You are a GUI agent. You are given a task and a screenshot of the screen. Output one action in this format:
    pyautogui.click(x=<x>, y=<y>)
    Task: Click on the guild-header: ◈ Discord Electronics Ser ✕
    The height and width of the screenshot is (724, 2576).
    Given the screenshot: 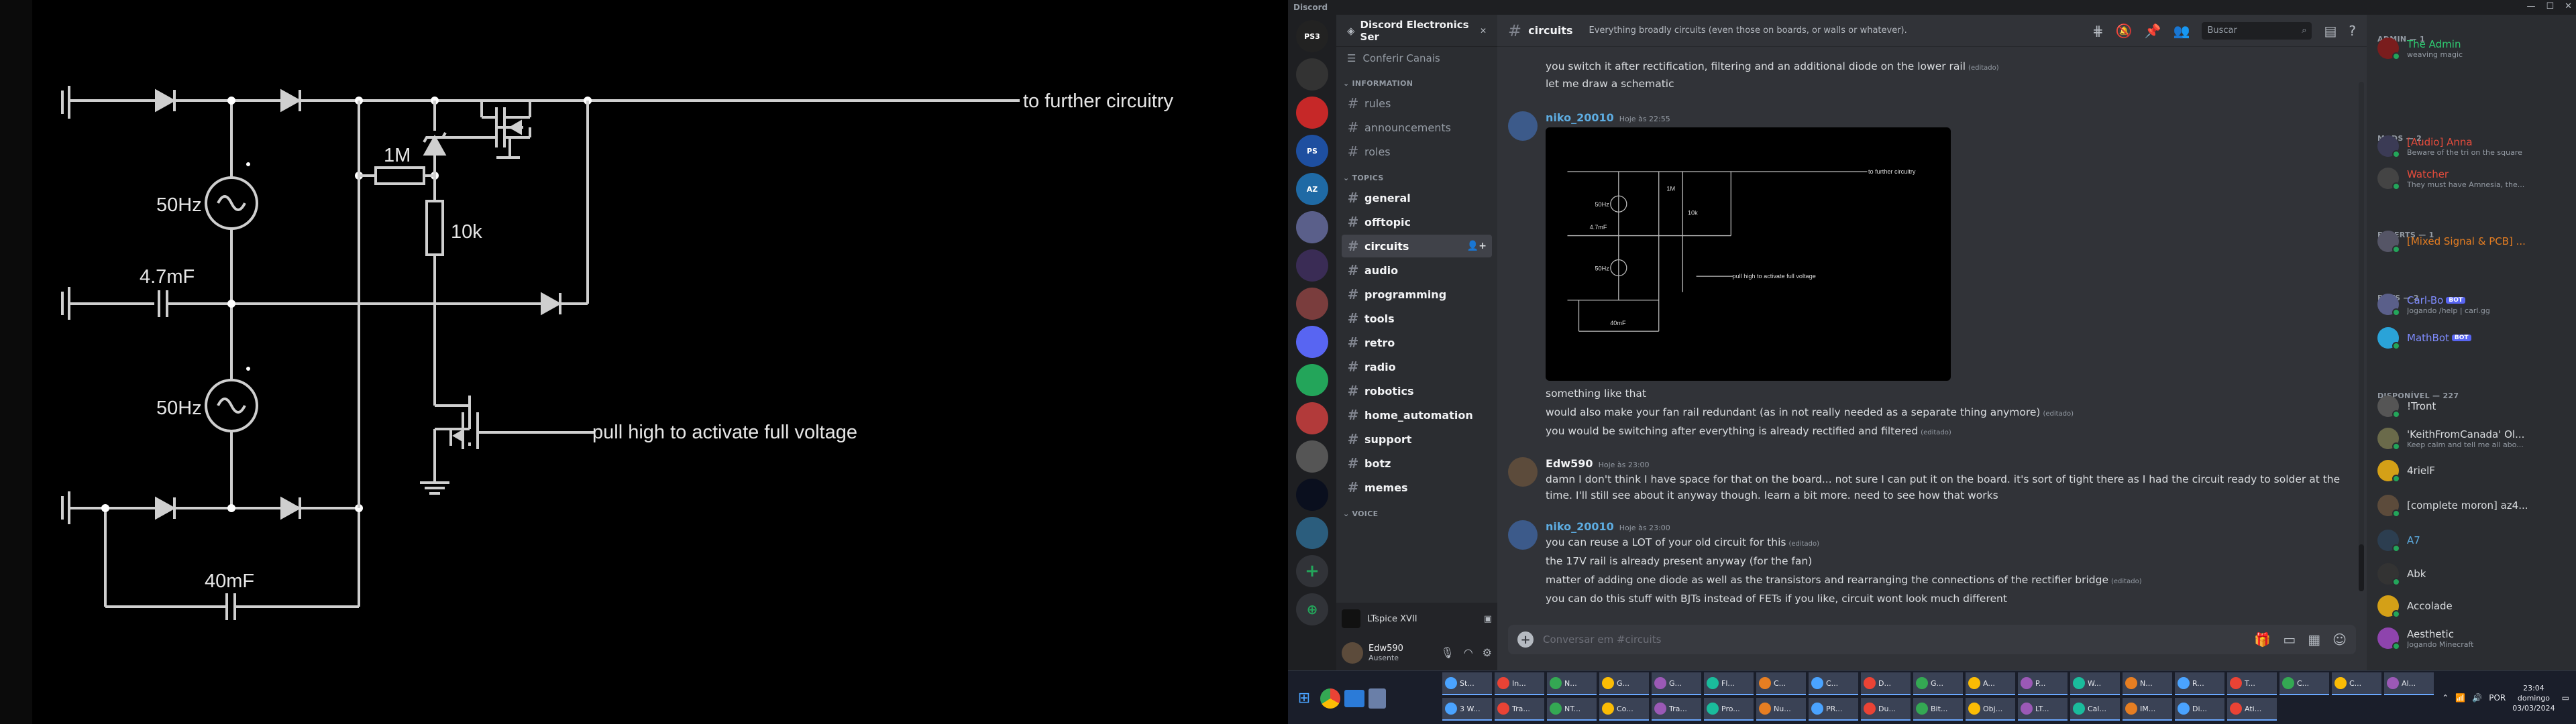 What is the action you would take?
    pyautogui.click(x=1416, y=31)
    